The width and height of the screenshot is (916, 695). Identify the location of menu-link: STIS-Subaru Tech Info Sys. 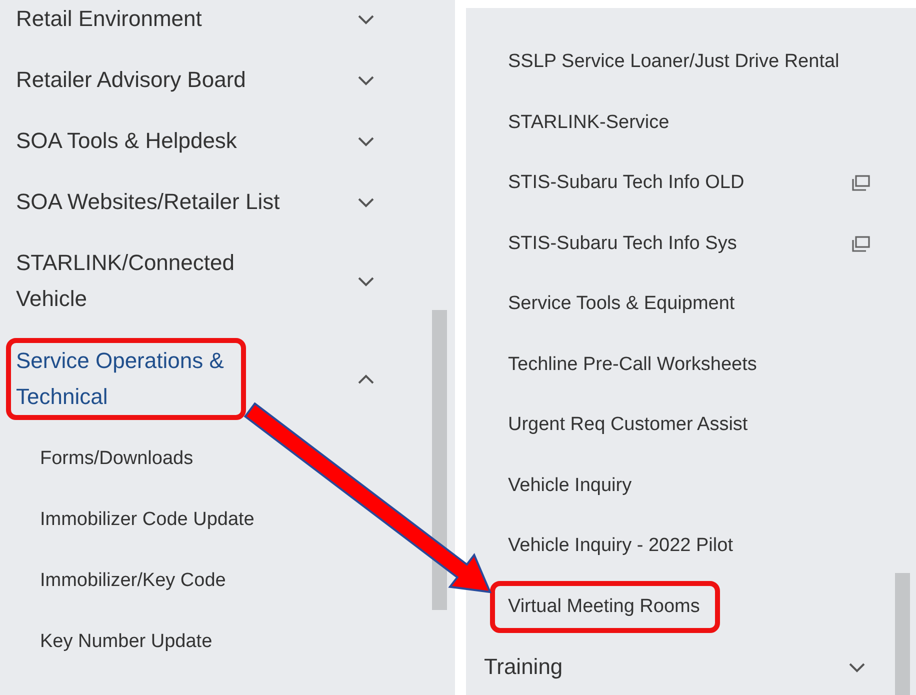
(622, 244).